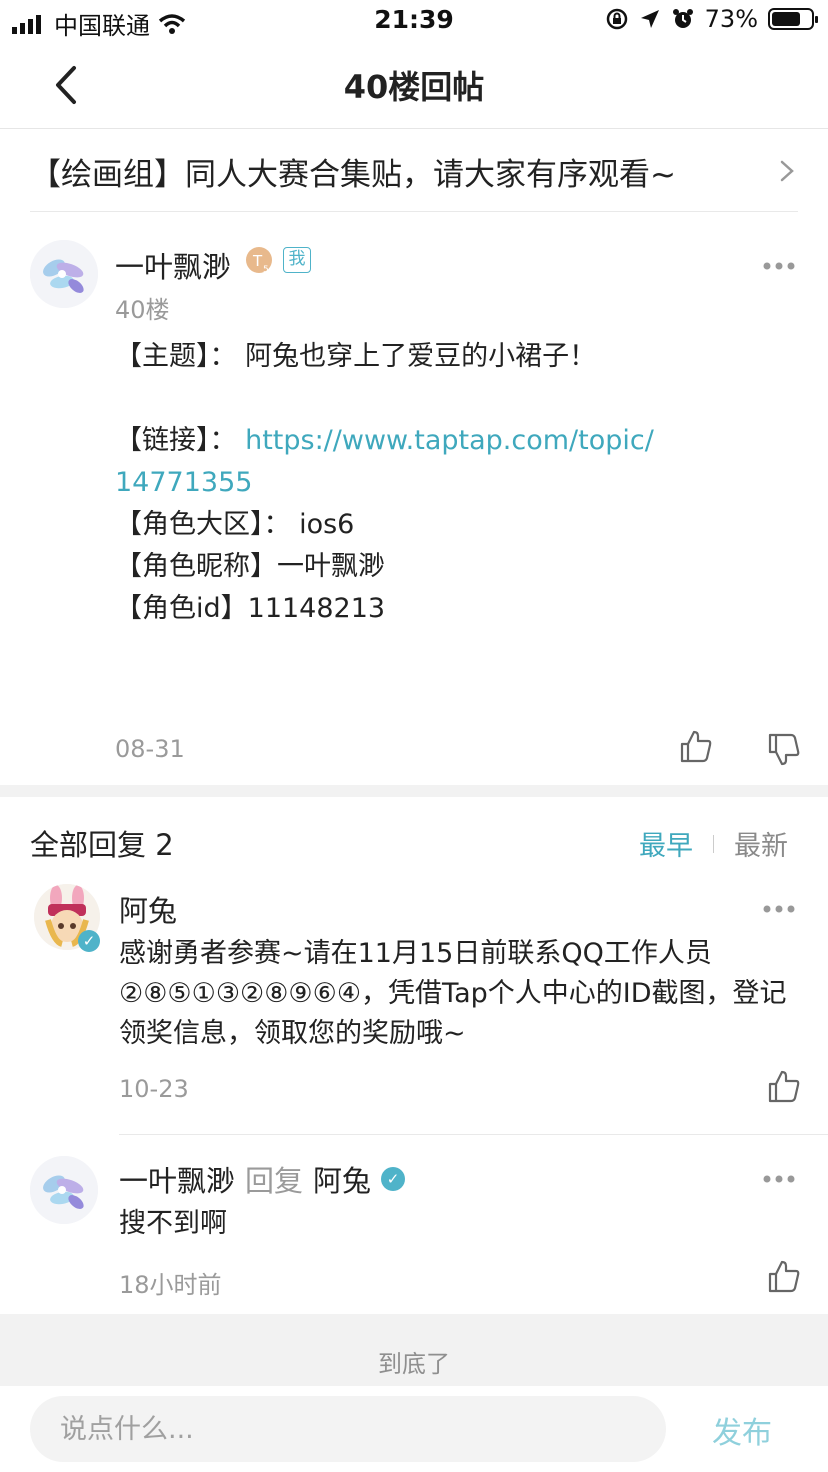  Describe the element at coordinates (414, 22) in the screenshot. I see `status-bar: 中国联通 21:39 73%` at that location.